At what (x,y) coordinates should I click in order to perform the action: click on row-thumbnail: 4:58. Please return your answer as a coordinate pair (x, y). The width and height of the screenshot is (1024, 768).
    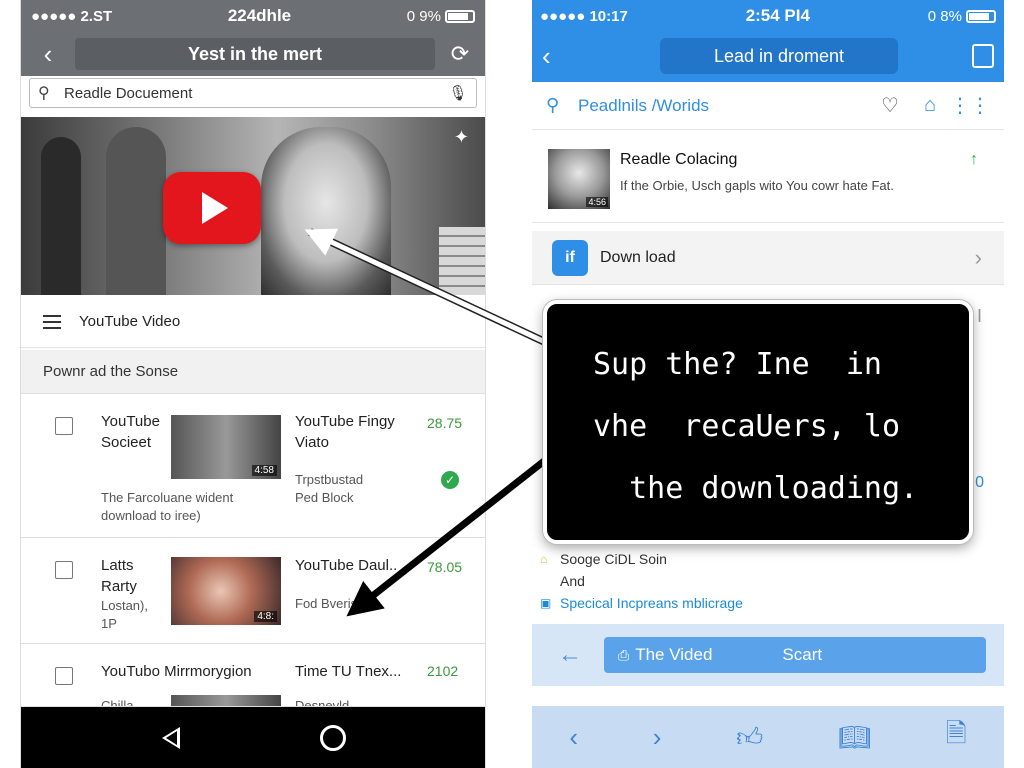
    Looking at the image, I should click on (226, 447).